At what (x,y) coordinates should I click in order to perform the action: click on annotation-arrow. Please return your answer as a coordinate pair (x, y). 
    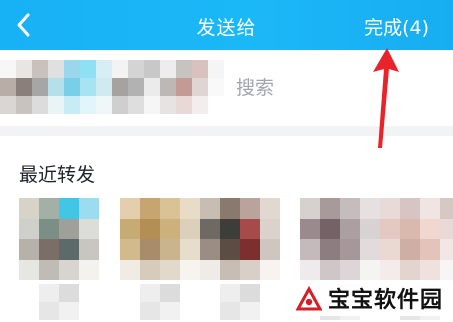
    Looking at the image, I should click on (386, 98).